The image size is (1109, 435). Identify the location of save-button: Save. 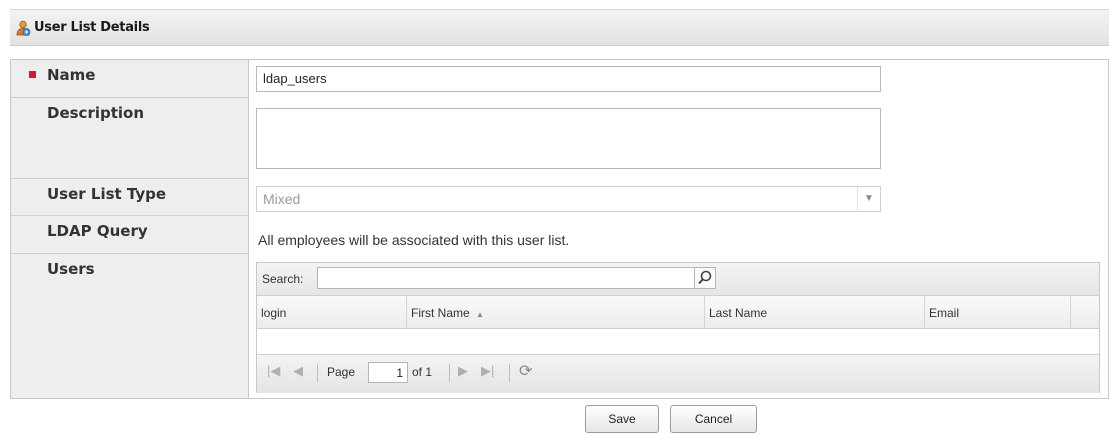
(622, 419).